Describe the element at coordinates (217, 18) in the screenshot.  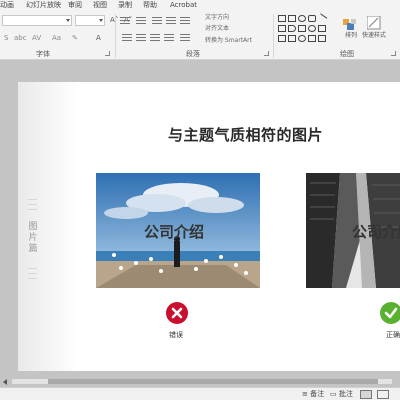
I see `text-direction-button: 文字方向` at that location.